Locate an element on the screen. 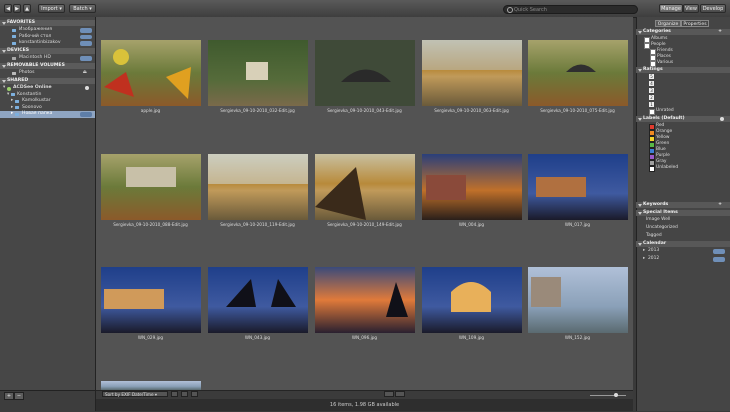 The width and height of the screenshot is (730, 412). sidebar-item-new-folder: ▸ Новая папка is located at coordinates (47, 114).